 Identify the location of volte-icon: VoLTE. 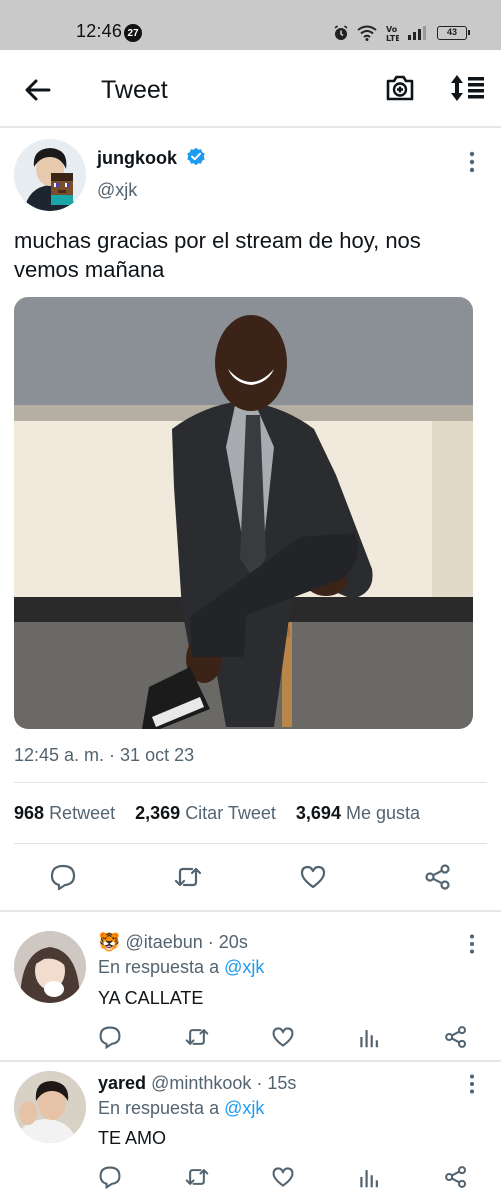
(392, 33).